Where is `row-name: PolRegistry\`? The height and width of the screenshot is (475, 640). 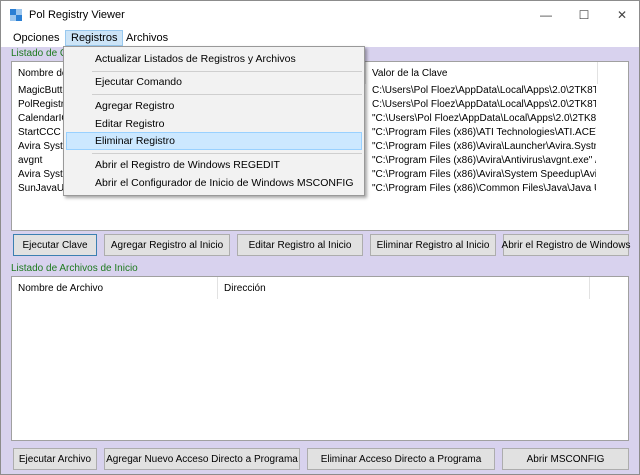
row-name: PolRegistry\ is located at coordinates (43, 106).